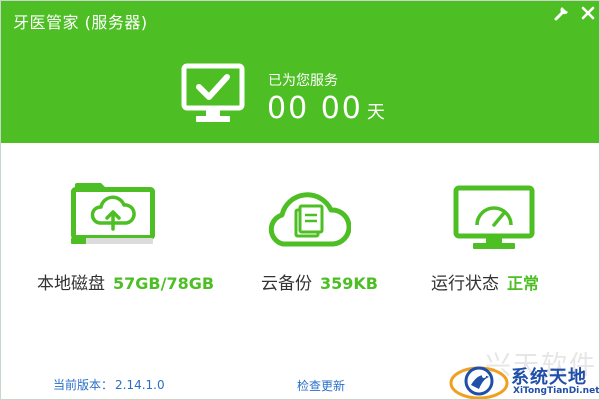 This screenshot has width=600, height=400. I want to click on service-days-unit: 天, so click(375, 112).